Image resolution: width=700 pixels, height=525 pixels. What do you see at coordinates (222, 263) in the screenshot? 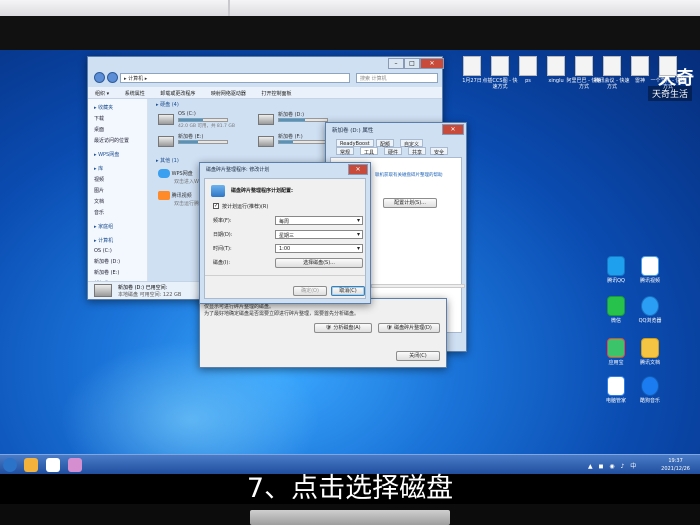
I see `disks-label: 磁盘(I):` at bounding box center [222, 263].